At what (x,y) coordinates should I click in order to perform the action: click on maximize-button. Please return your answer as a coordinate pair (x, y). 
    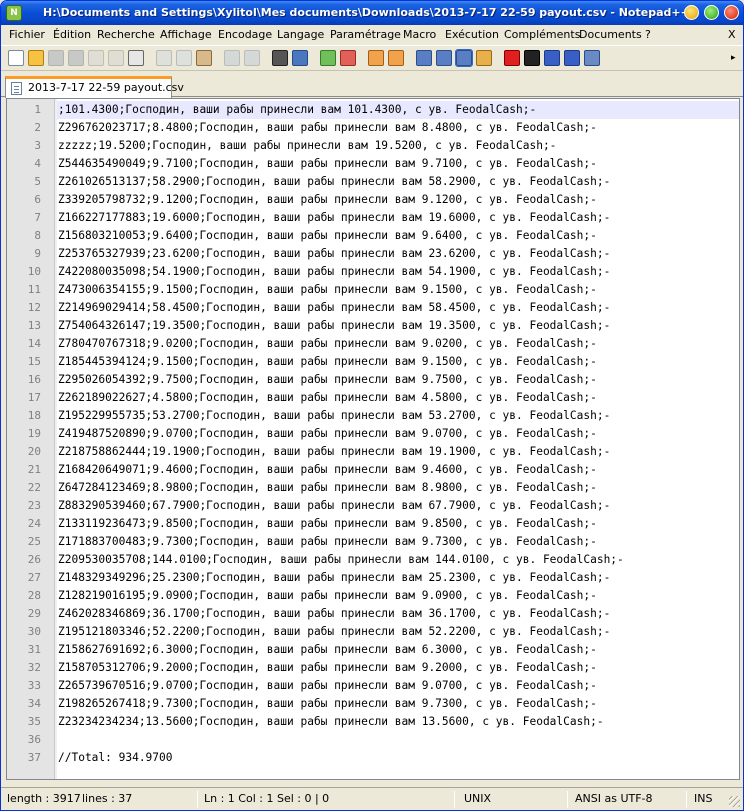
    Looking at the image, I should click on (711, 12).